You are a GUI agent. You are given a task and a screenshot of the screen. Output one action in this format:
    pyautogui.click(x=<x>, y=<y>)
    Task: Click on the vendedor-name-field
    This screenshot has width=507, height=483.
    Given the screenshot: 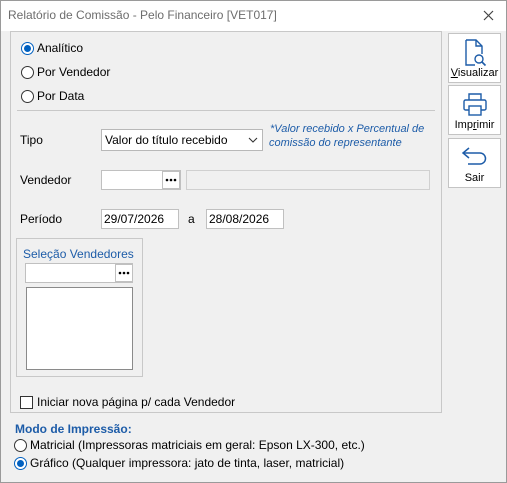 What is the action you would take?
    pyautogui.click(x=308, y=180)
    